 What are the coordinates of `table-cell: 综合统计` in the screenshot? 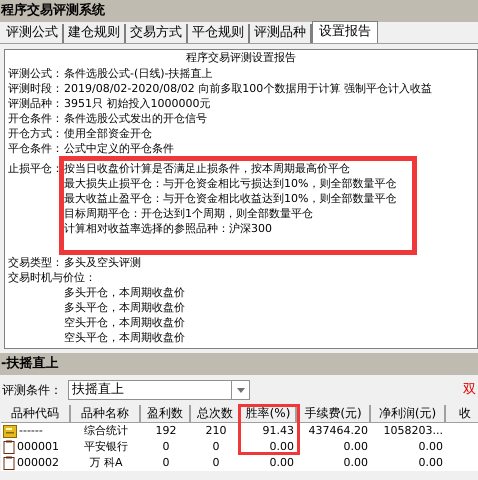 It's located at (106, 431).